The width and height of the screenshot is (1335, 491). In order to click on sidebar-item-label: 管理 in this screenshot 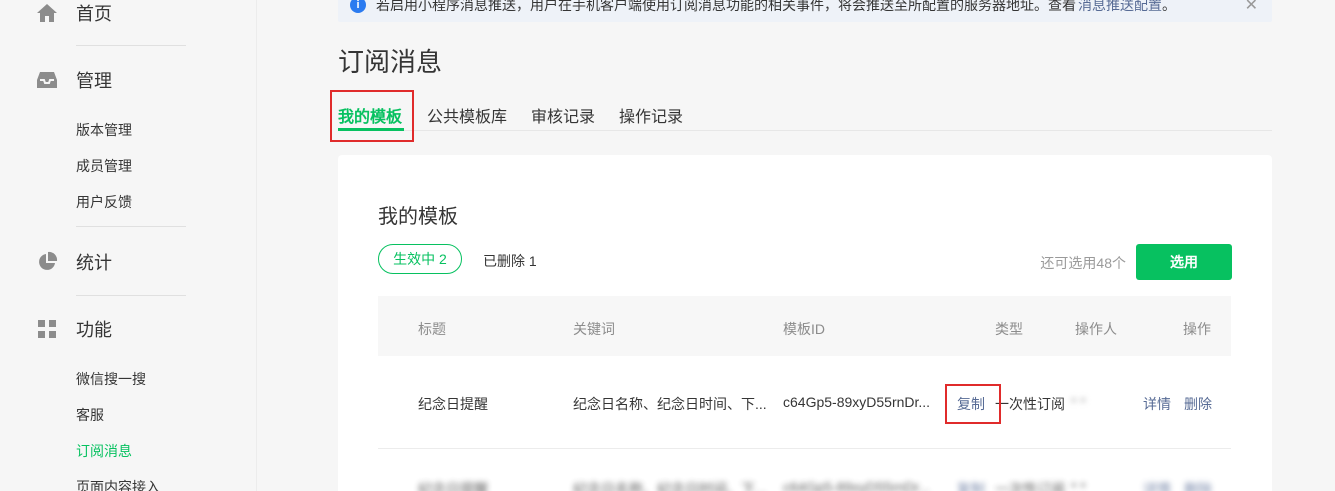, I will do `click(94, 81)`.